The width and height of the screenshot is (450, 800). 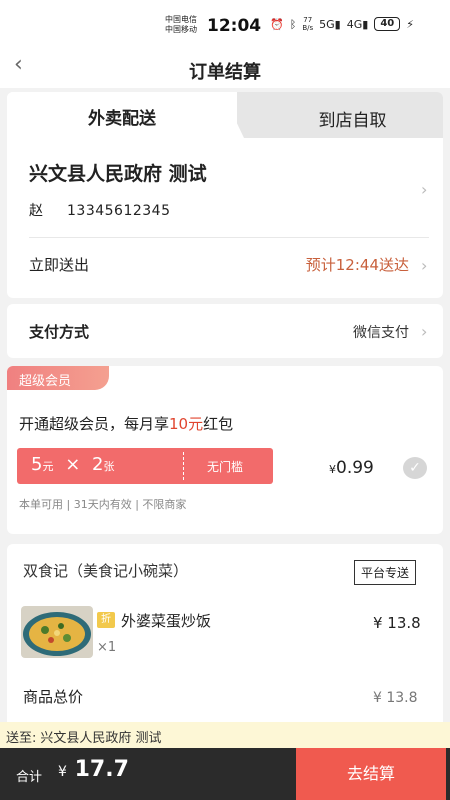 I want to click on vip-title: 开通超级会员，每月享10元红包, so click(x=126, y=423).